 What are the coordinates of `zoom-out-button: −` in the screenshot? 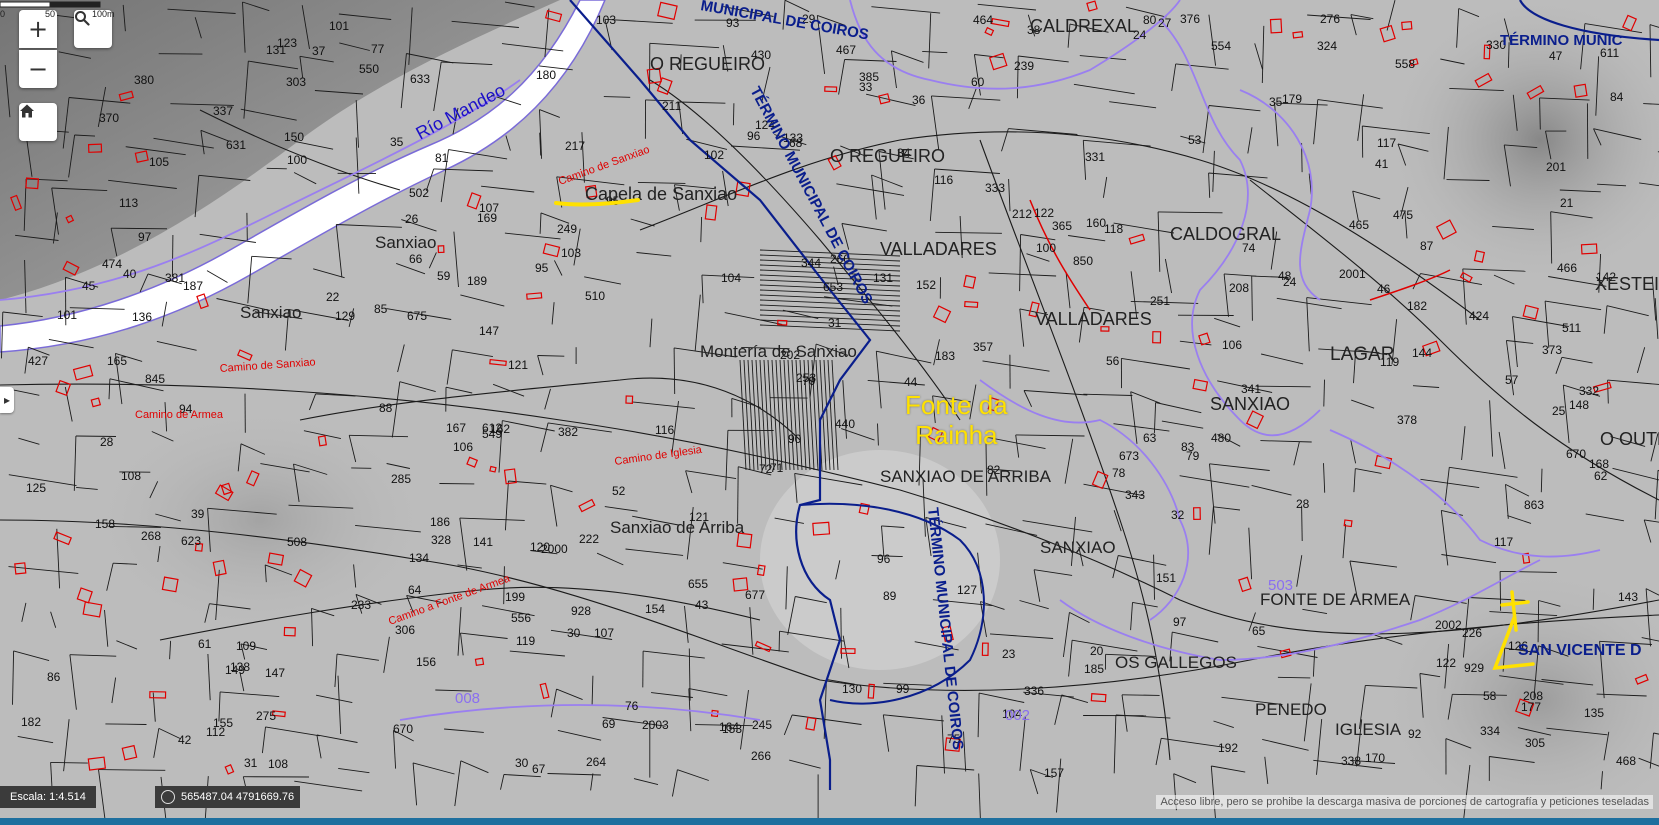 It's located at (38, 69).